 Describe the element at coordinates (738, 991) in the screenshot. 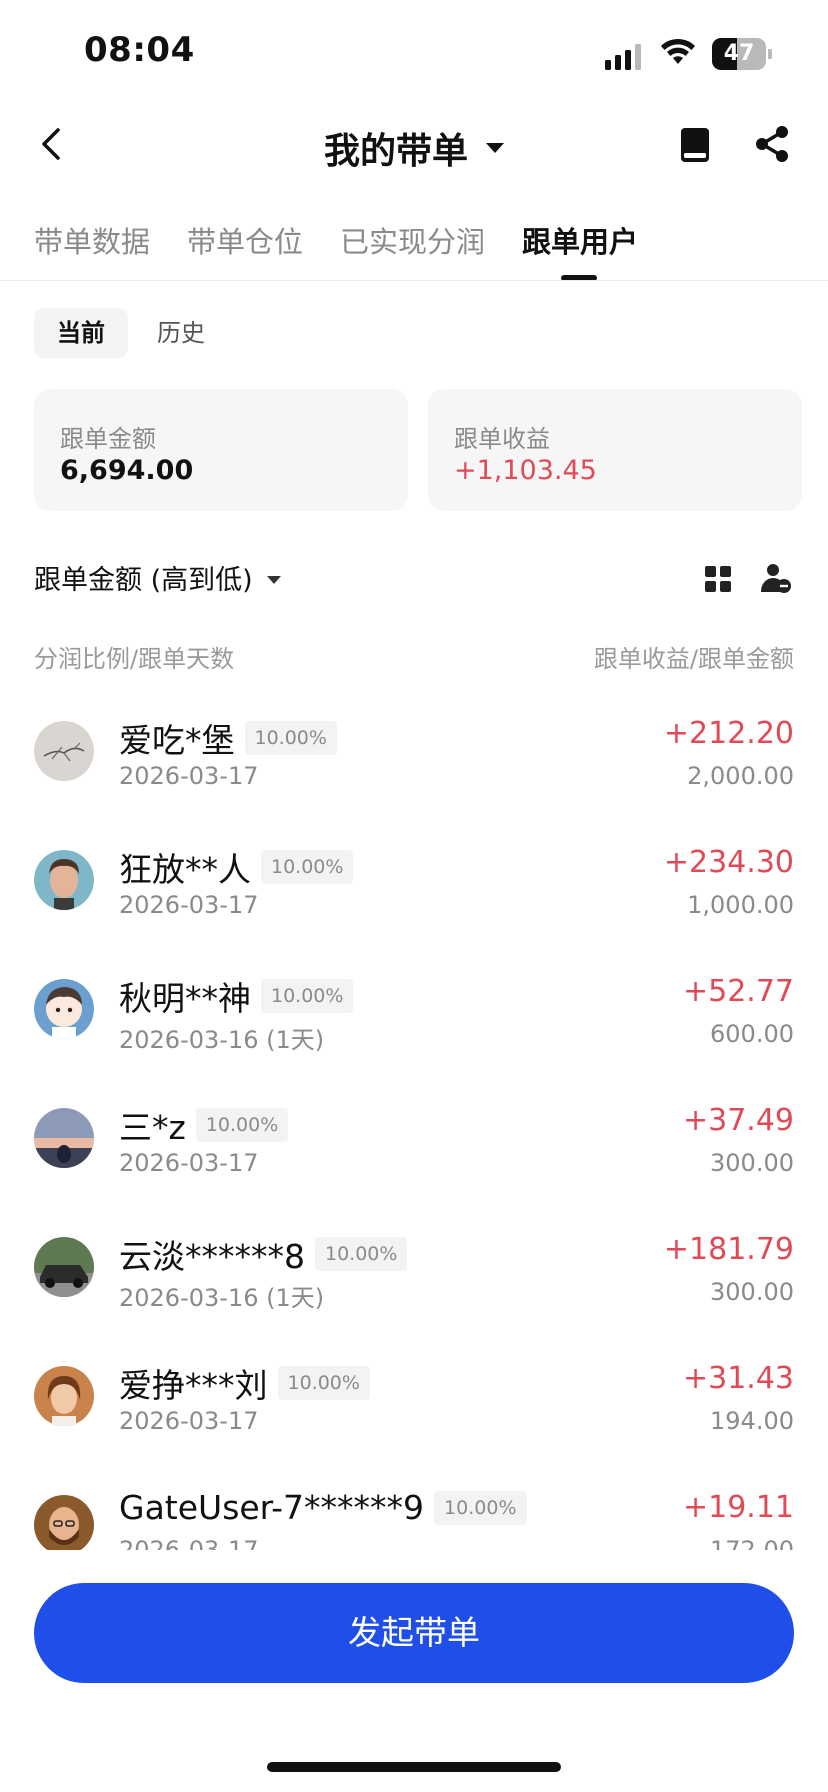

I see `follower-profit: +52.77` at that location.